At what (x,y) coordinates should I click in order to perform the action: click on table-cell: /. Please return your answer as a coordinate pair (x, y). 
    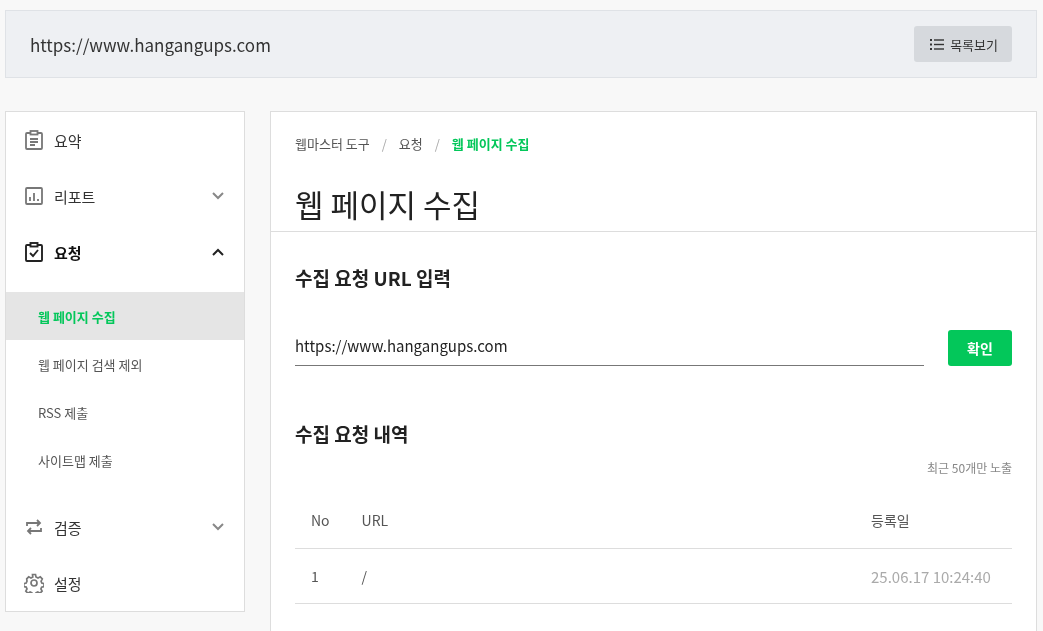
    Looking at the image, I should click on (600, 576).